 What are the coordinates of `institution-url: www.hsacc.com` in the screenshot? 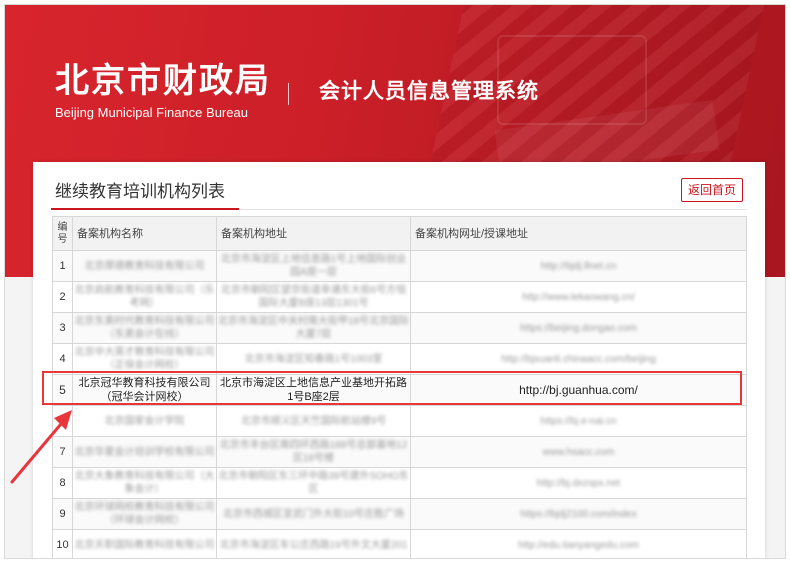 It's located at (578, 452).